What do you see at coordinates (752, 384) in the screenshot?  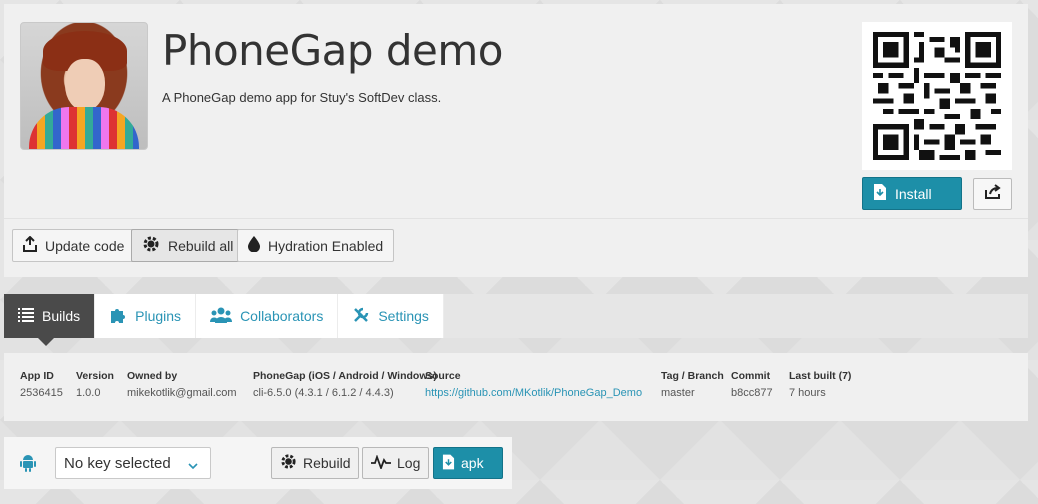 I see `commit-column: Commit b8cc877` at bounding box center [752, 384].